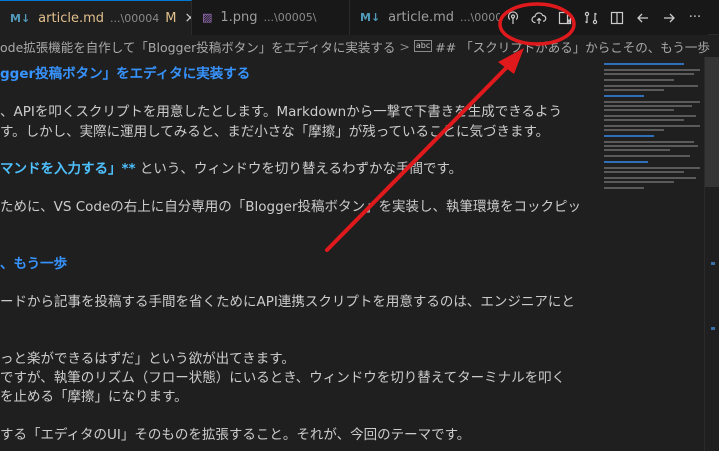  Describe the element at coordinates (712, 122) in the screenshot. I see `scrollbar-thumb` at that location.